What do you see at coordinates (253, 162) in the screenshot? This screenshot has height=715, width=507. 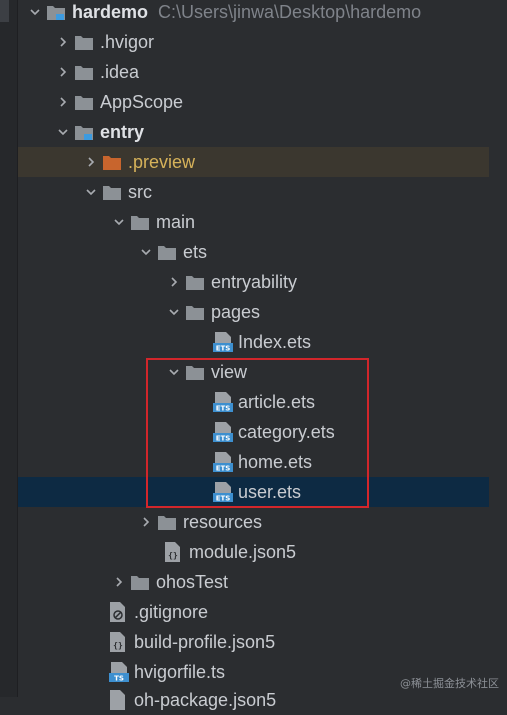 I see `tree-row-preview: .preview` at bounding box center [253, 162].